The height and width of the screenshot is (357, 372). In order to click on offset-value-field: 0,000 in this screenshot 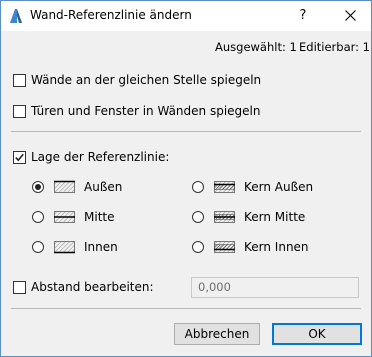, I will do `click(275, 287)`.